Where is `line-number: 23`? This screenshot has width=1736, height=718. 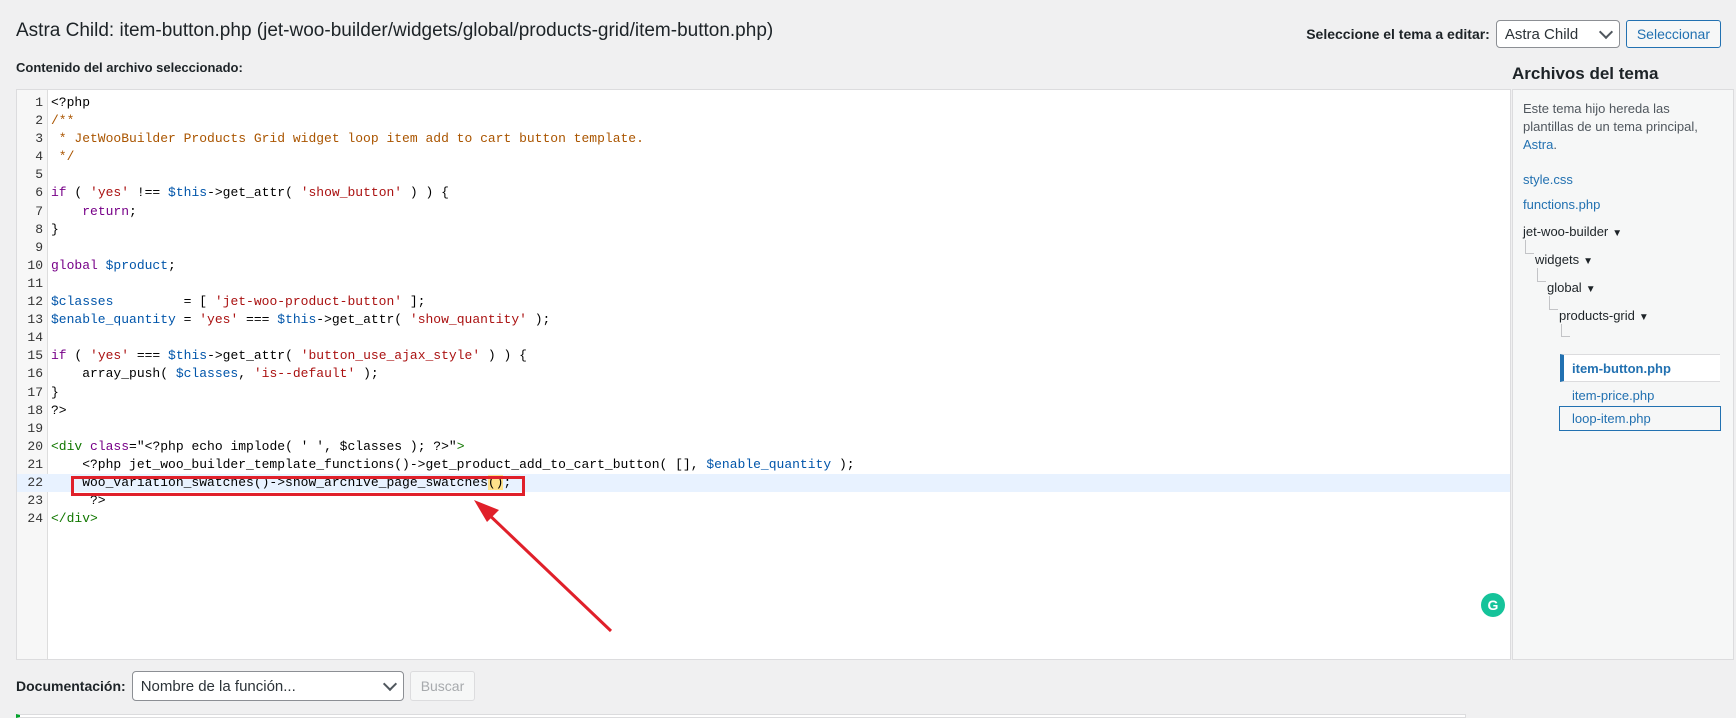
line-number: 23 is located at coordinates (35, 501).